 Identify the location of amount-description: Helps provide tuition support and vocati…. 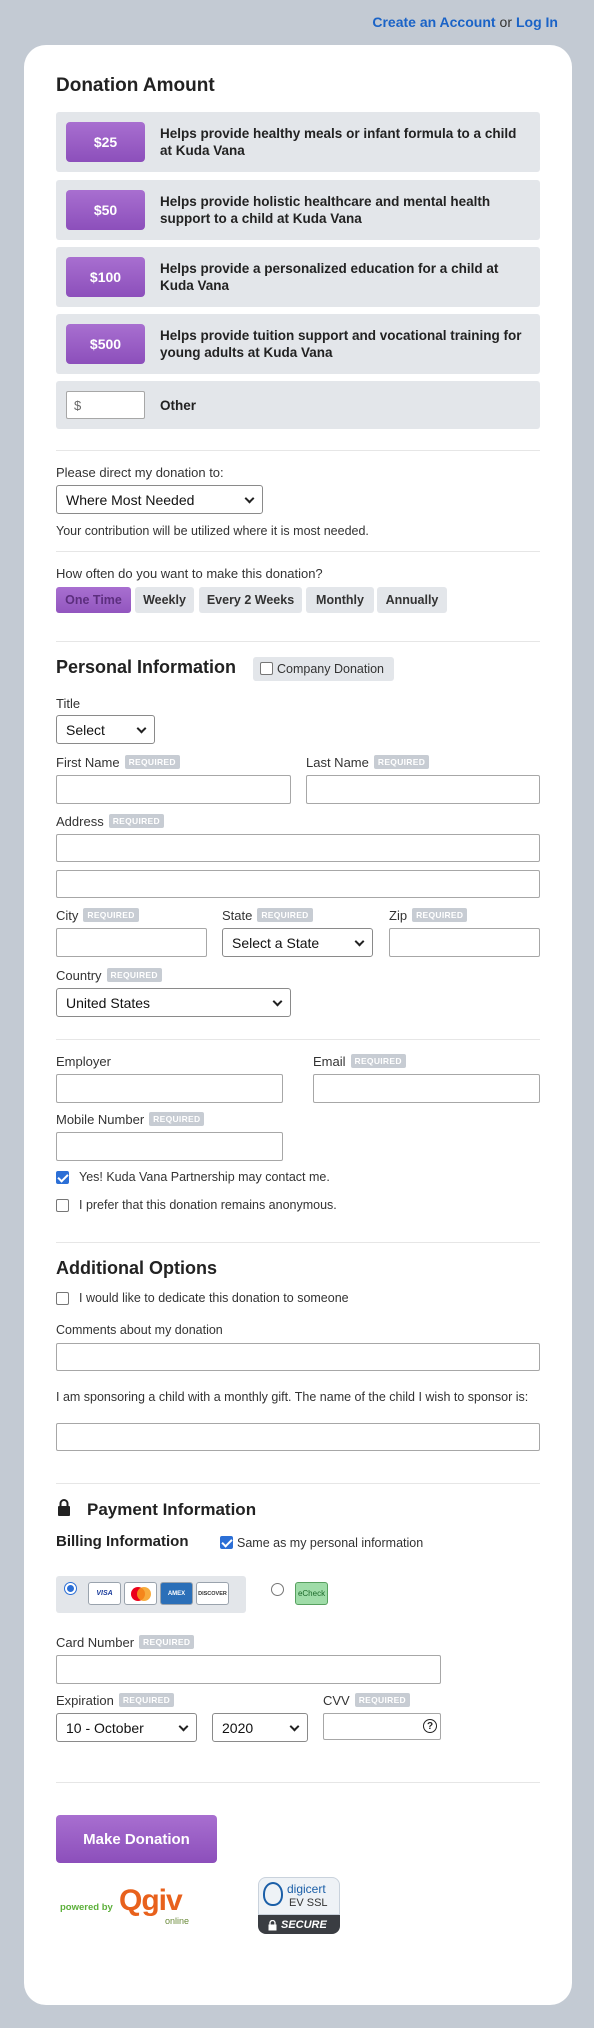
(341, 344).